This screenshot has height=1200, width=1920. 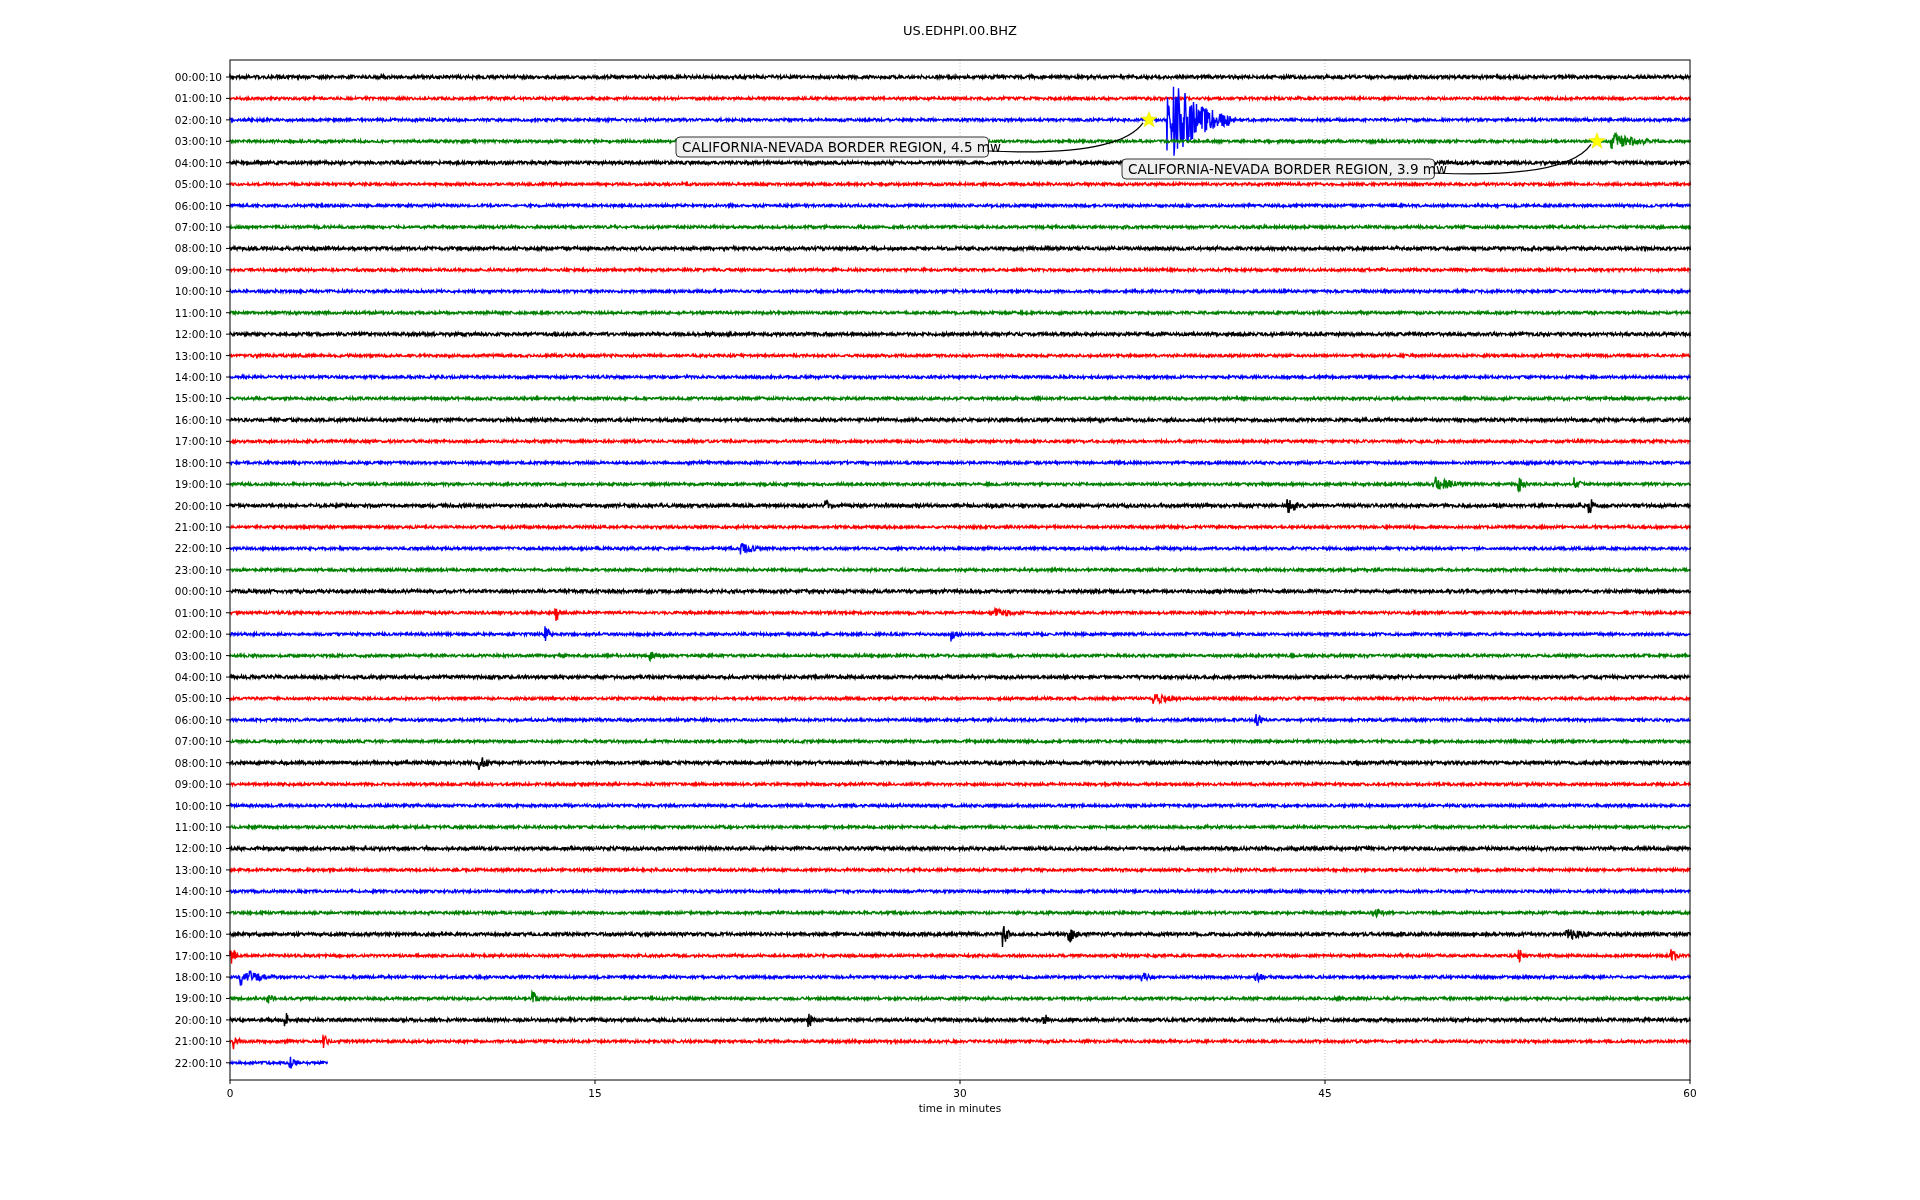 I want to click on x-tick-label: 30, so click(x=960, y=1093).